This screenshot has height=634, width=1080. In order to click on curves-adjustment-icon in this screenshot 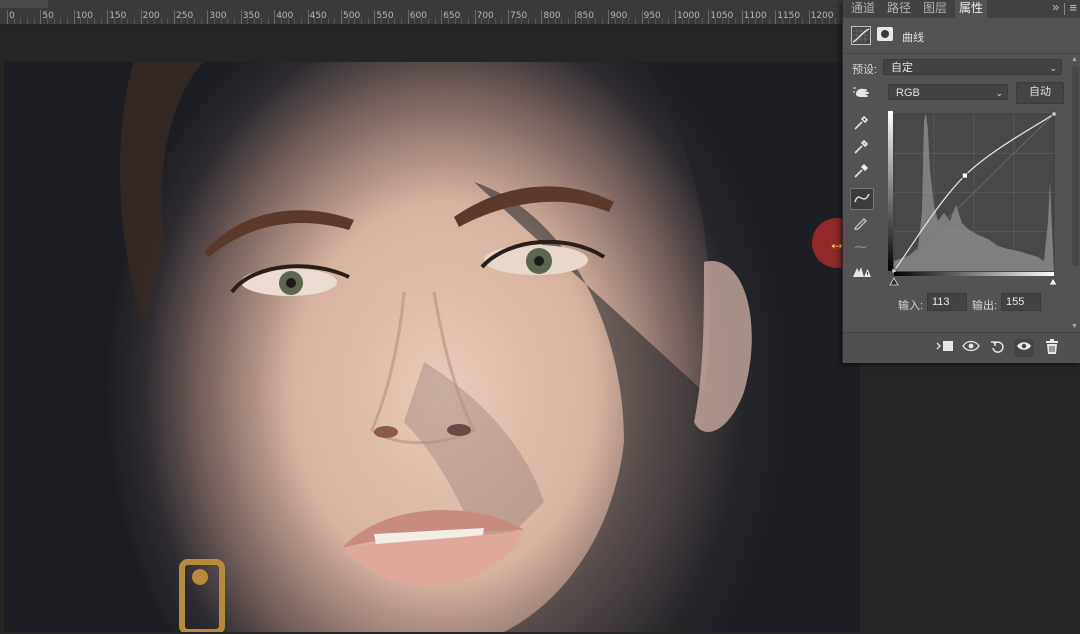, I will do `click(861, 35)`.